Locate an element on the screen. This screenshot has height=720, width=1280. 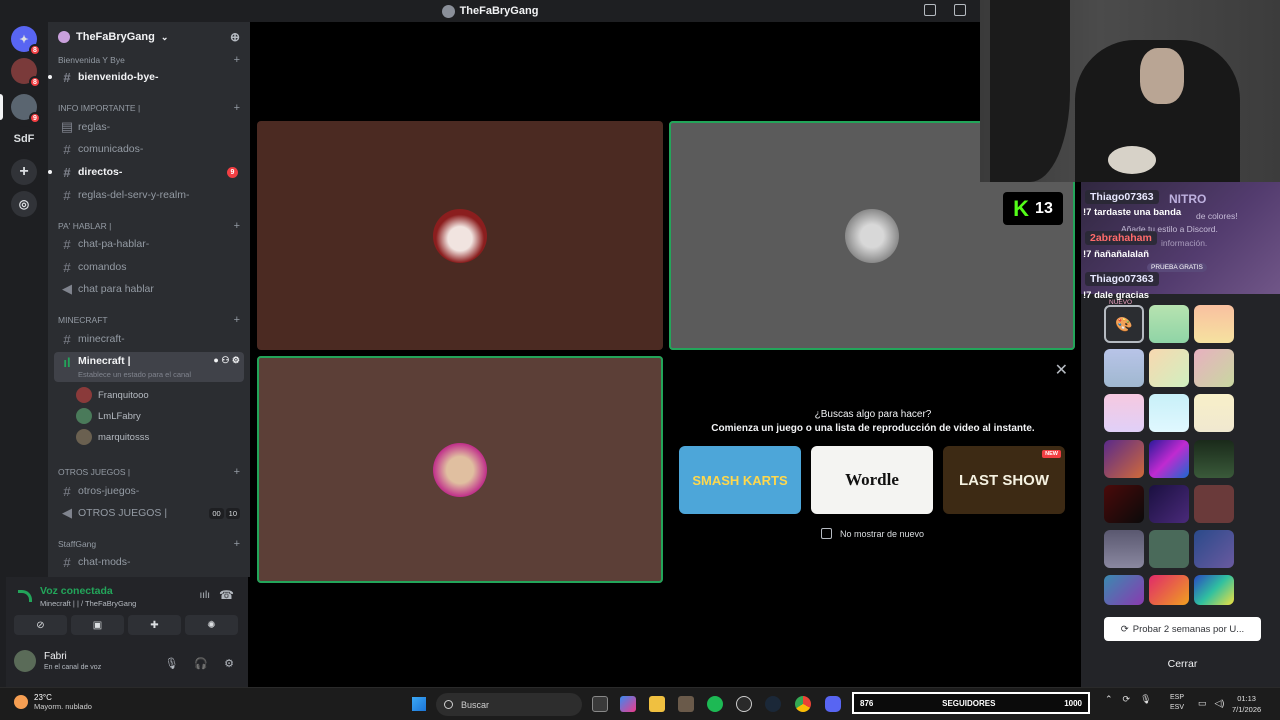
close-button: Cerrar is located at coordinates (1182, 664).